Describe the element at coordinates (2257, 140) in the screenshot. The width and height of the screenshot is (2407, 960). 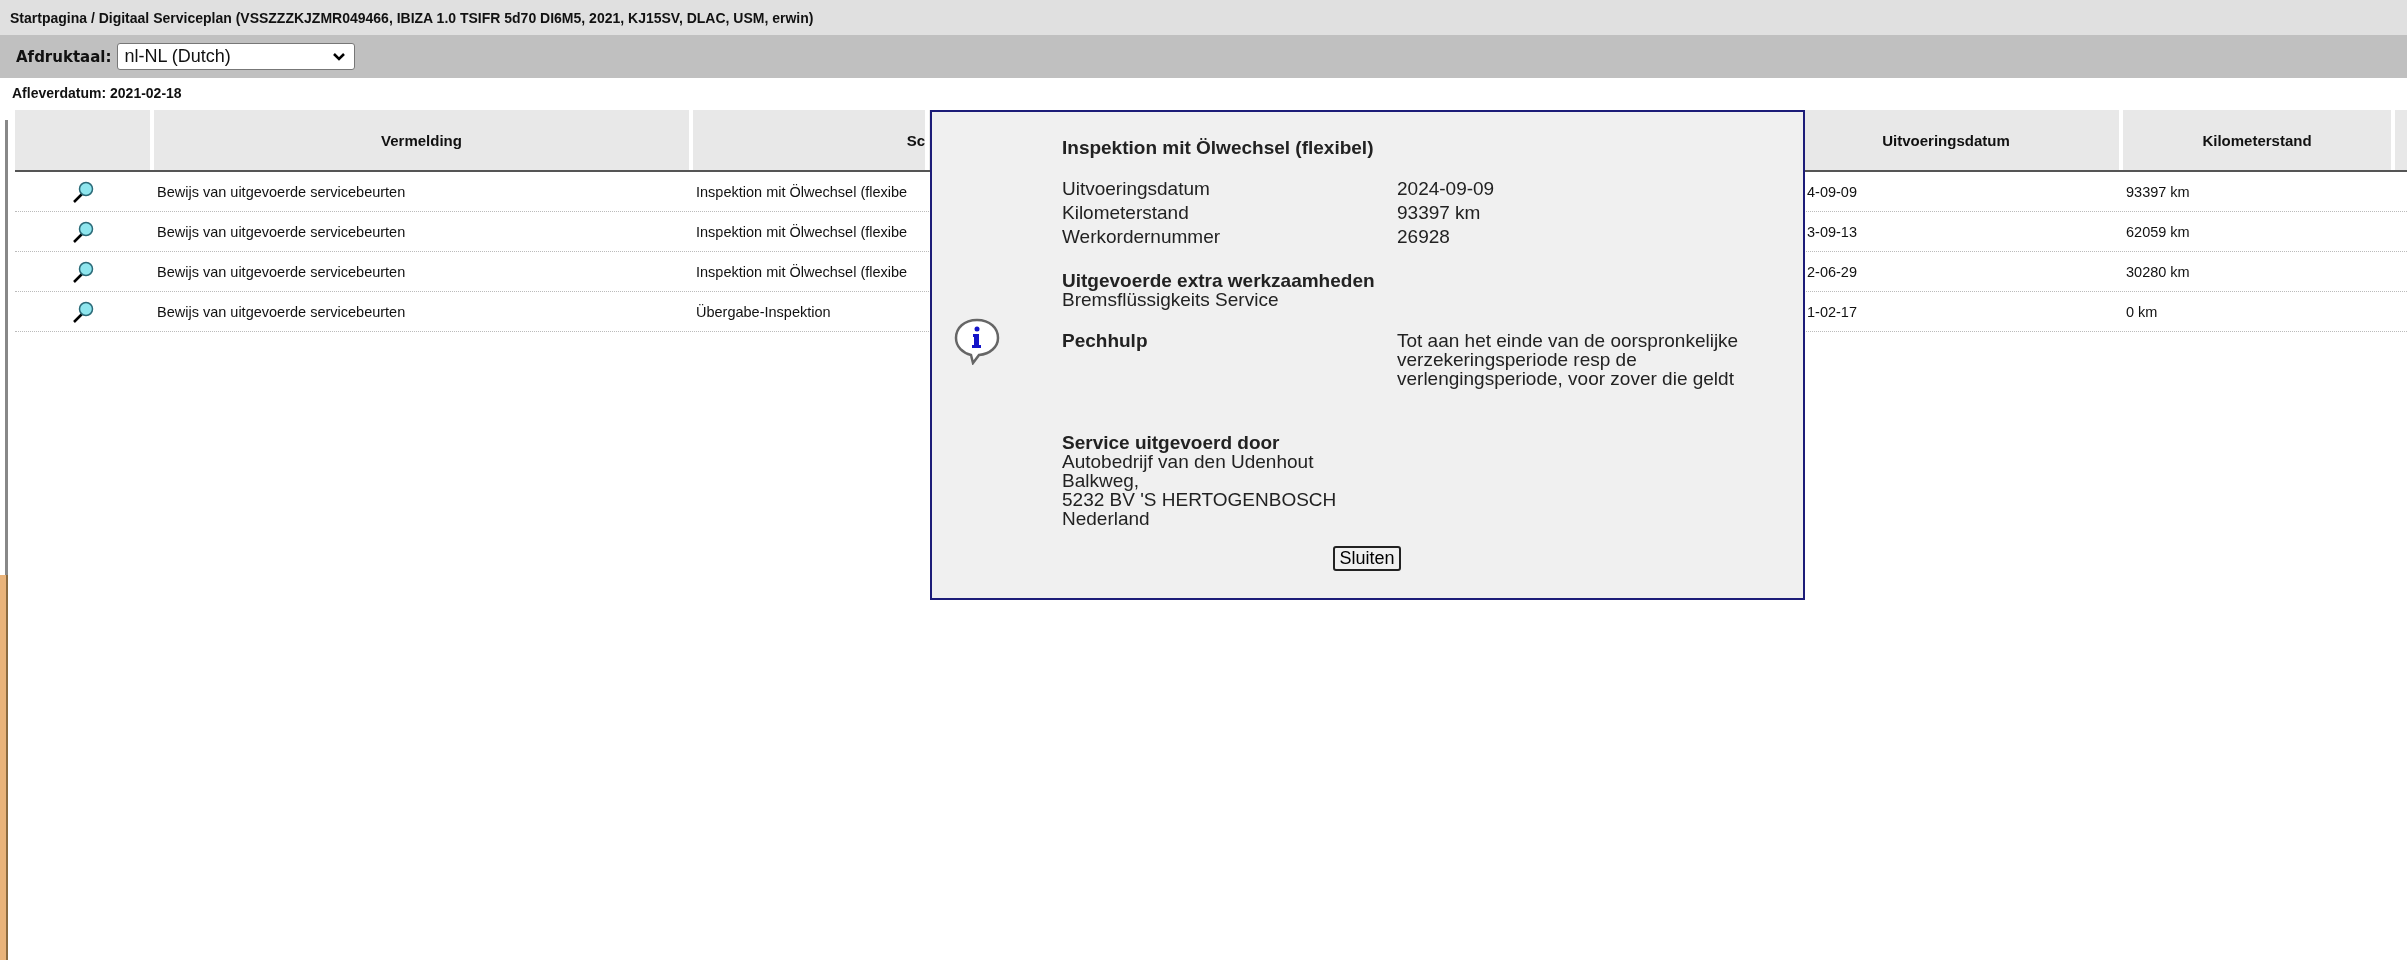
I see `column-header: Kilometerstand` at that location.